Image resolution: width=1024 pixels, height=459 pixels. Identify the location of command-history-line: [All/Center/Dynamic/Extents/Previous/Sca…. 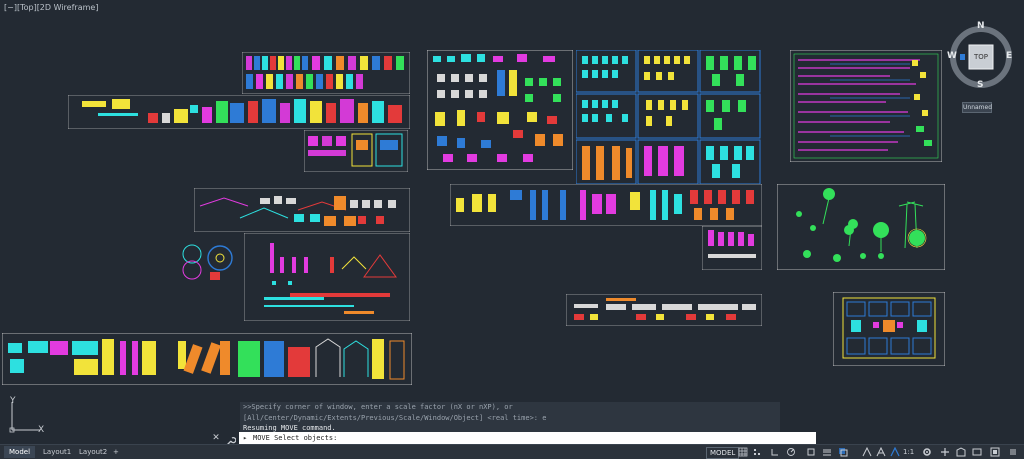
(510, 417).